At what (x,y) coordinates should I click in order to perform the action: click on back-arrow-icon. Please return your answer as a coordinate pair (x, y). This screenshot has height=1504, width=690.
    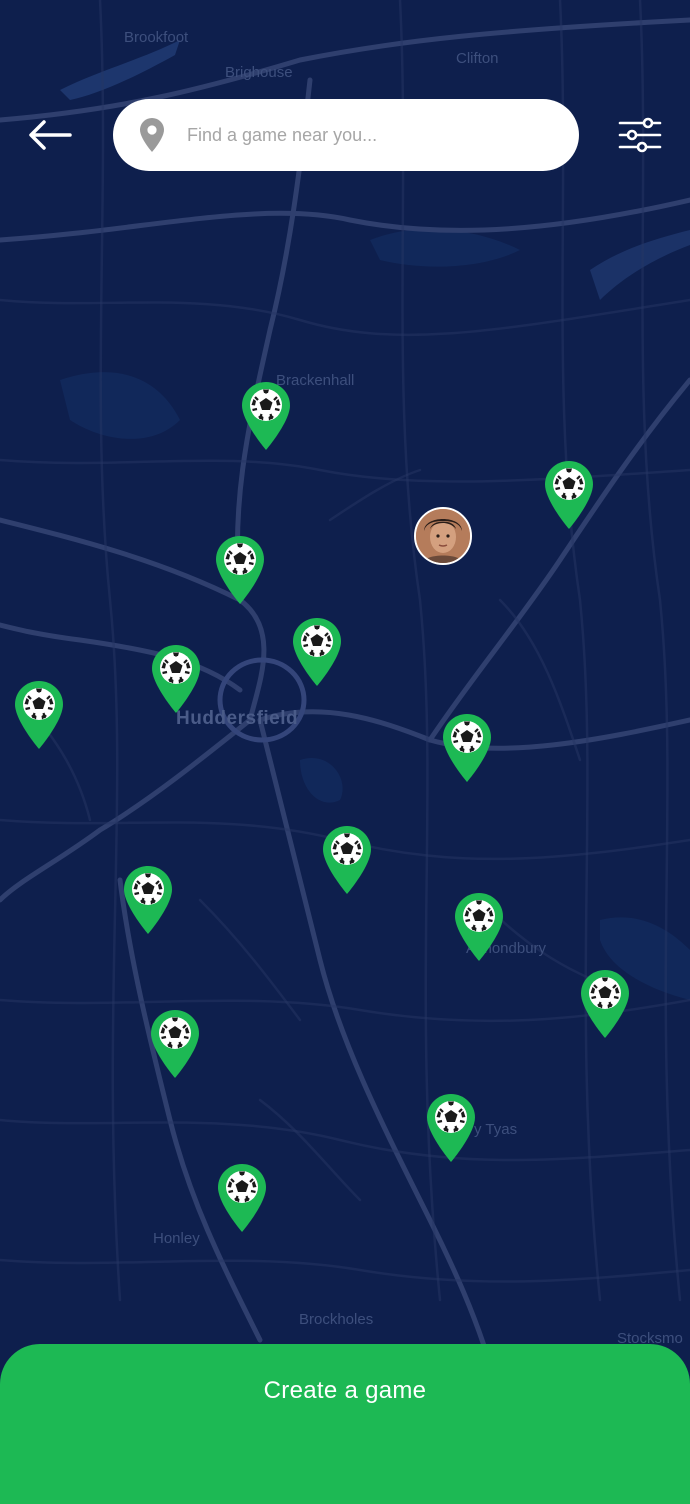
    Looking at the image, I should click on (50, 135).